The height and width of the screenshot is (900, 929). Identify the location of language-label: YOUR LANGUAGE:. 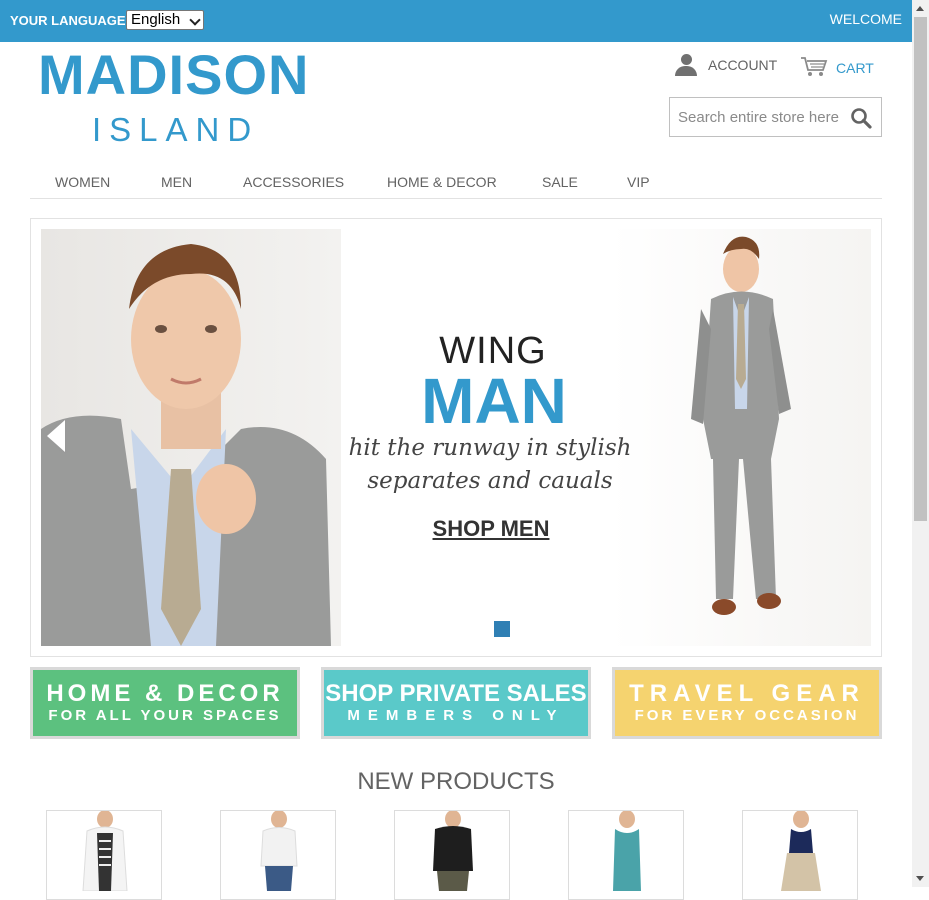
(70, 20).